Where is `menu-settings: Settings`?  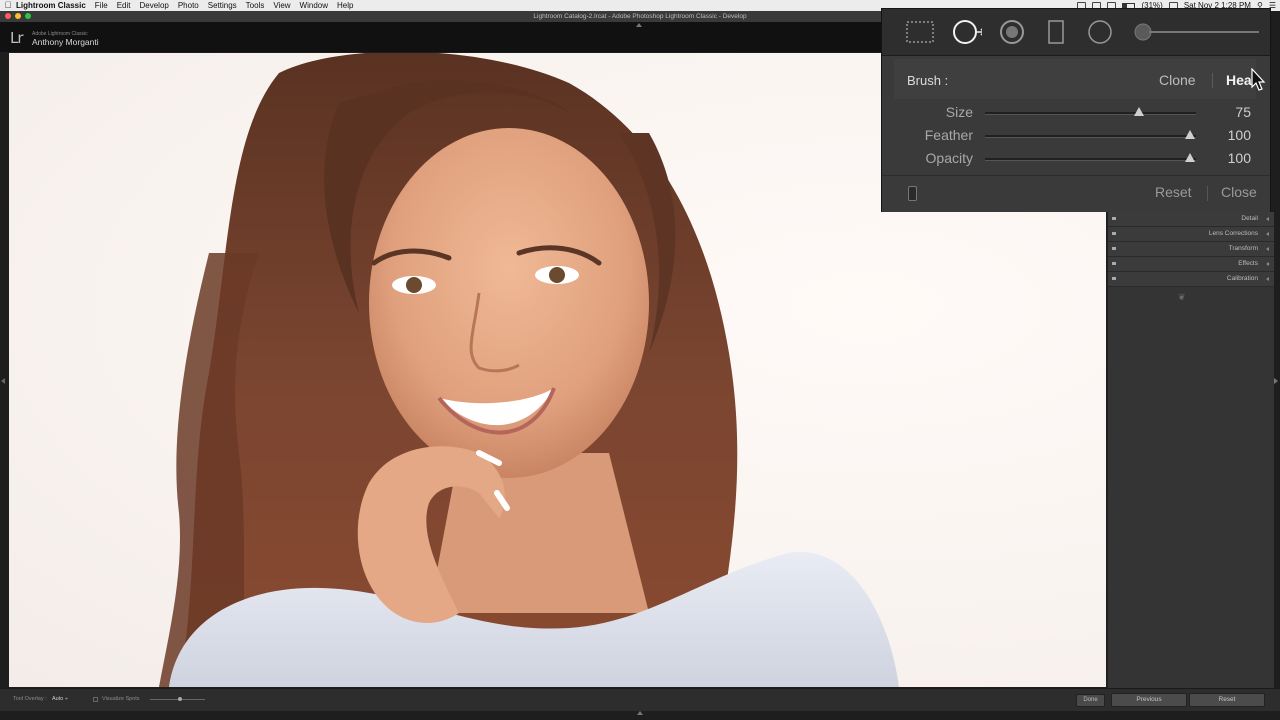 menu-settings: Settings is located at coordinates (222, 5).